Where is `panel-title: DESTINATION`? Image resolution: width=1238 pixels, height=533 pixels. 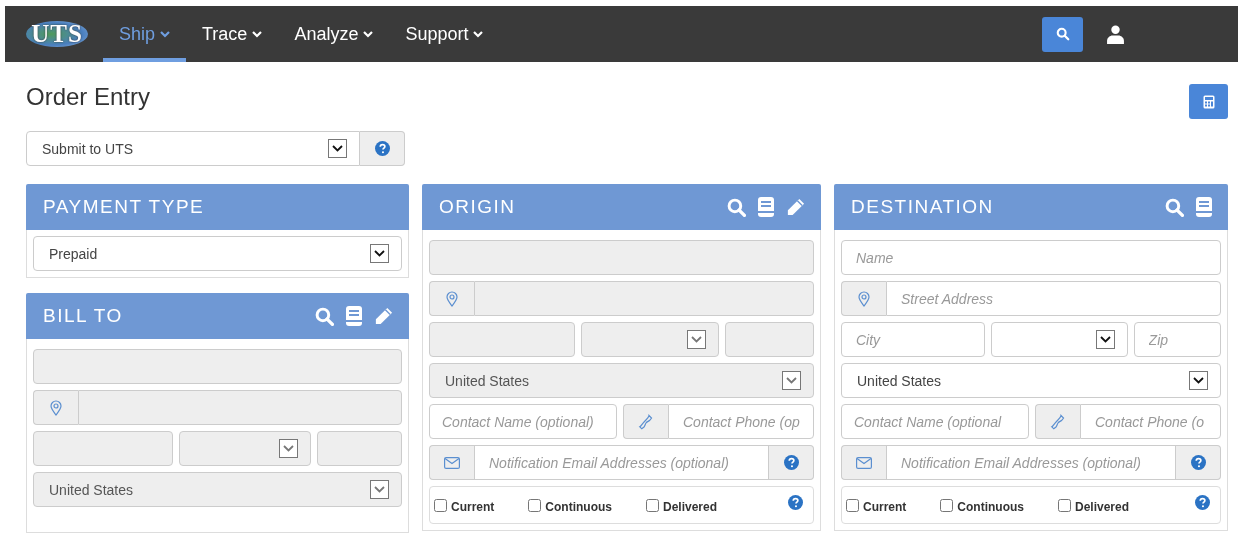 panel-title: DESTINATION is located at coordinates (922, 207).